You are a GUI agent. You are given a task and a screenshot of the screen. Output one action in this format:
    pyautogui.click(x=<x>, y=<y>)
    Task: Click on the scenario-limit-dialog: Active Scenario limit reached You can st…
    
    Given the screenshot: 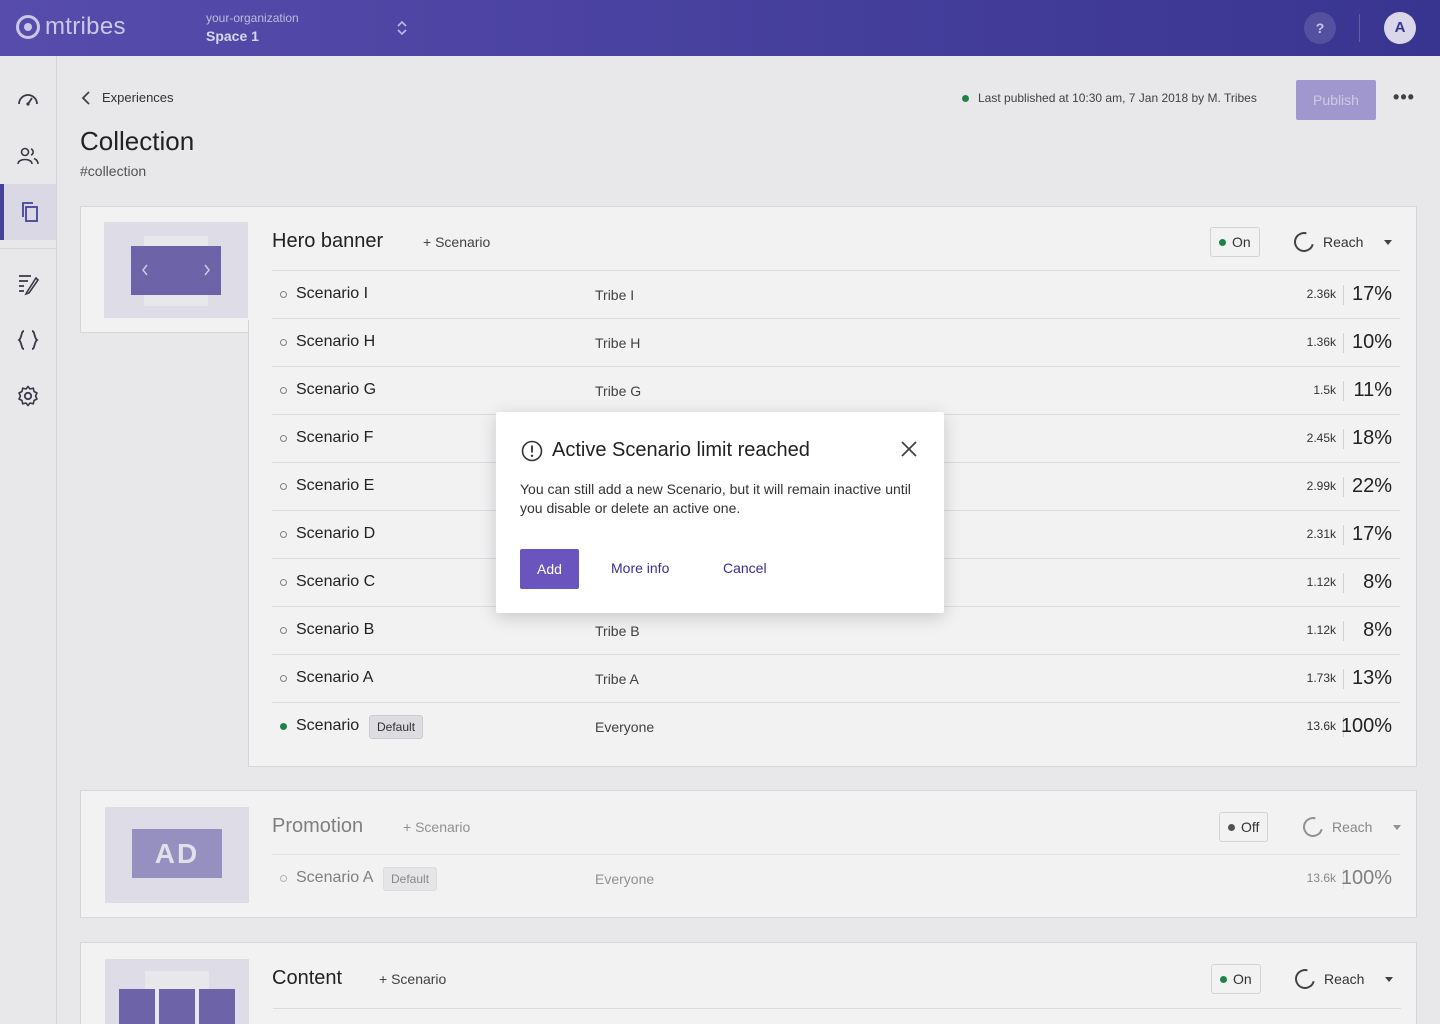 What is the action you would take?
    pyautogui.click(x=720, y=512)
    